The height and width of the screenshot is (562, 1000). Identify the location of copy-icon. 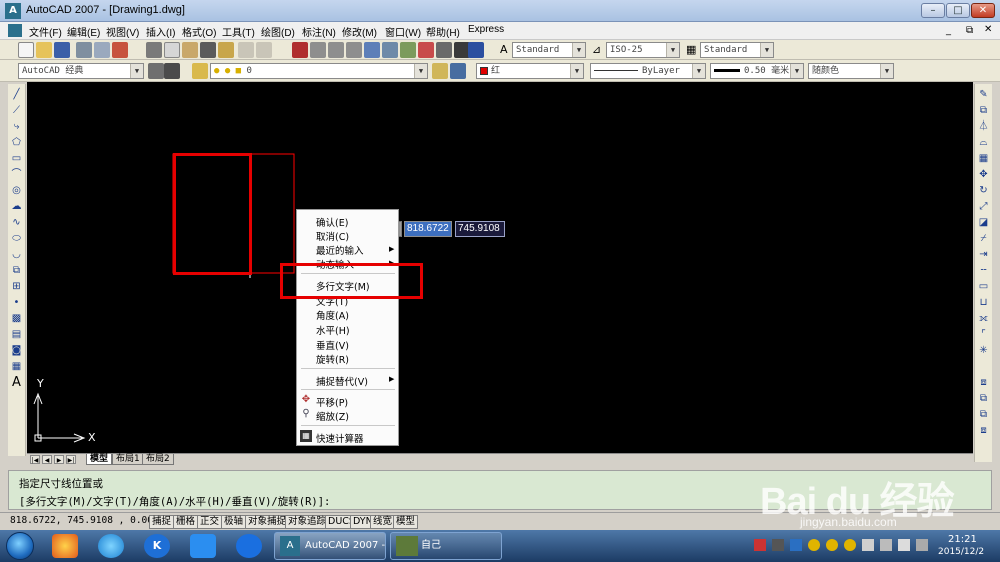
(172, 50).